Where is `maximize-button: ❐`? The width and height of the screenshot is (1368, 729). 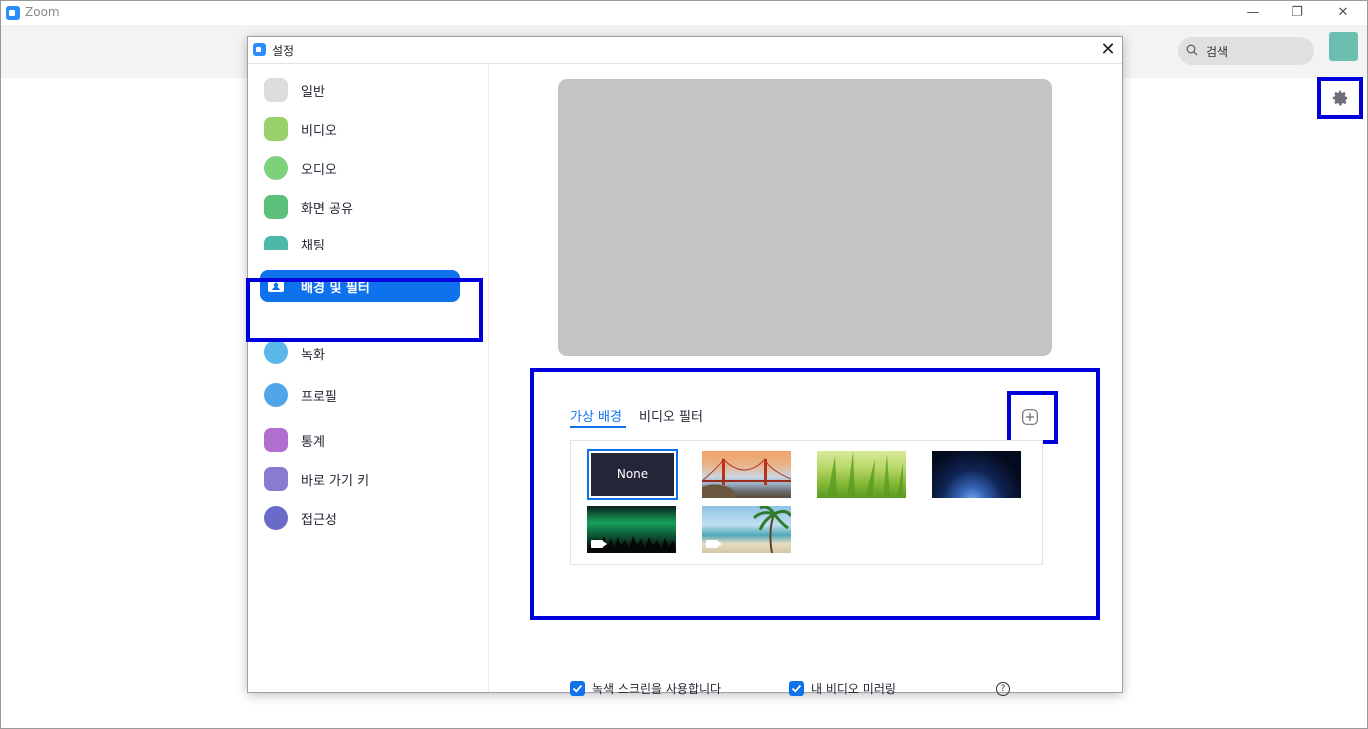 maximize-button: ❐ is located at coordinates (1297, 13).